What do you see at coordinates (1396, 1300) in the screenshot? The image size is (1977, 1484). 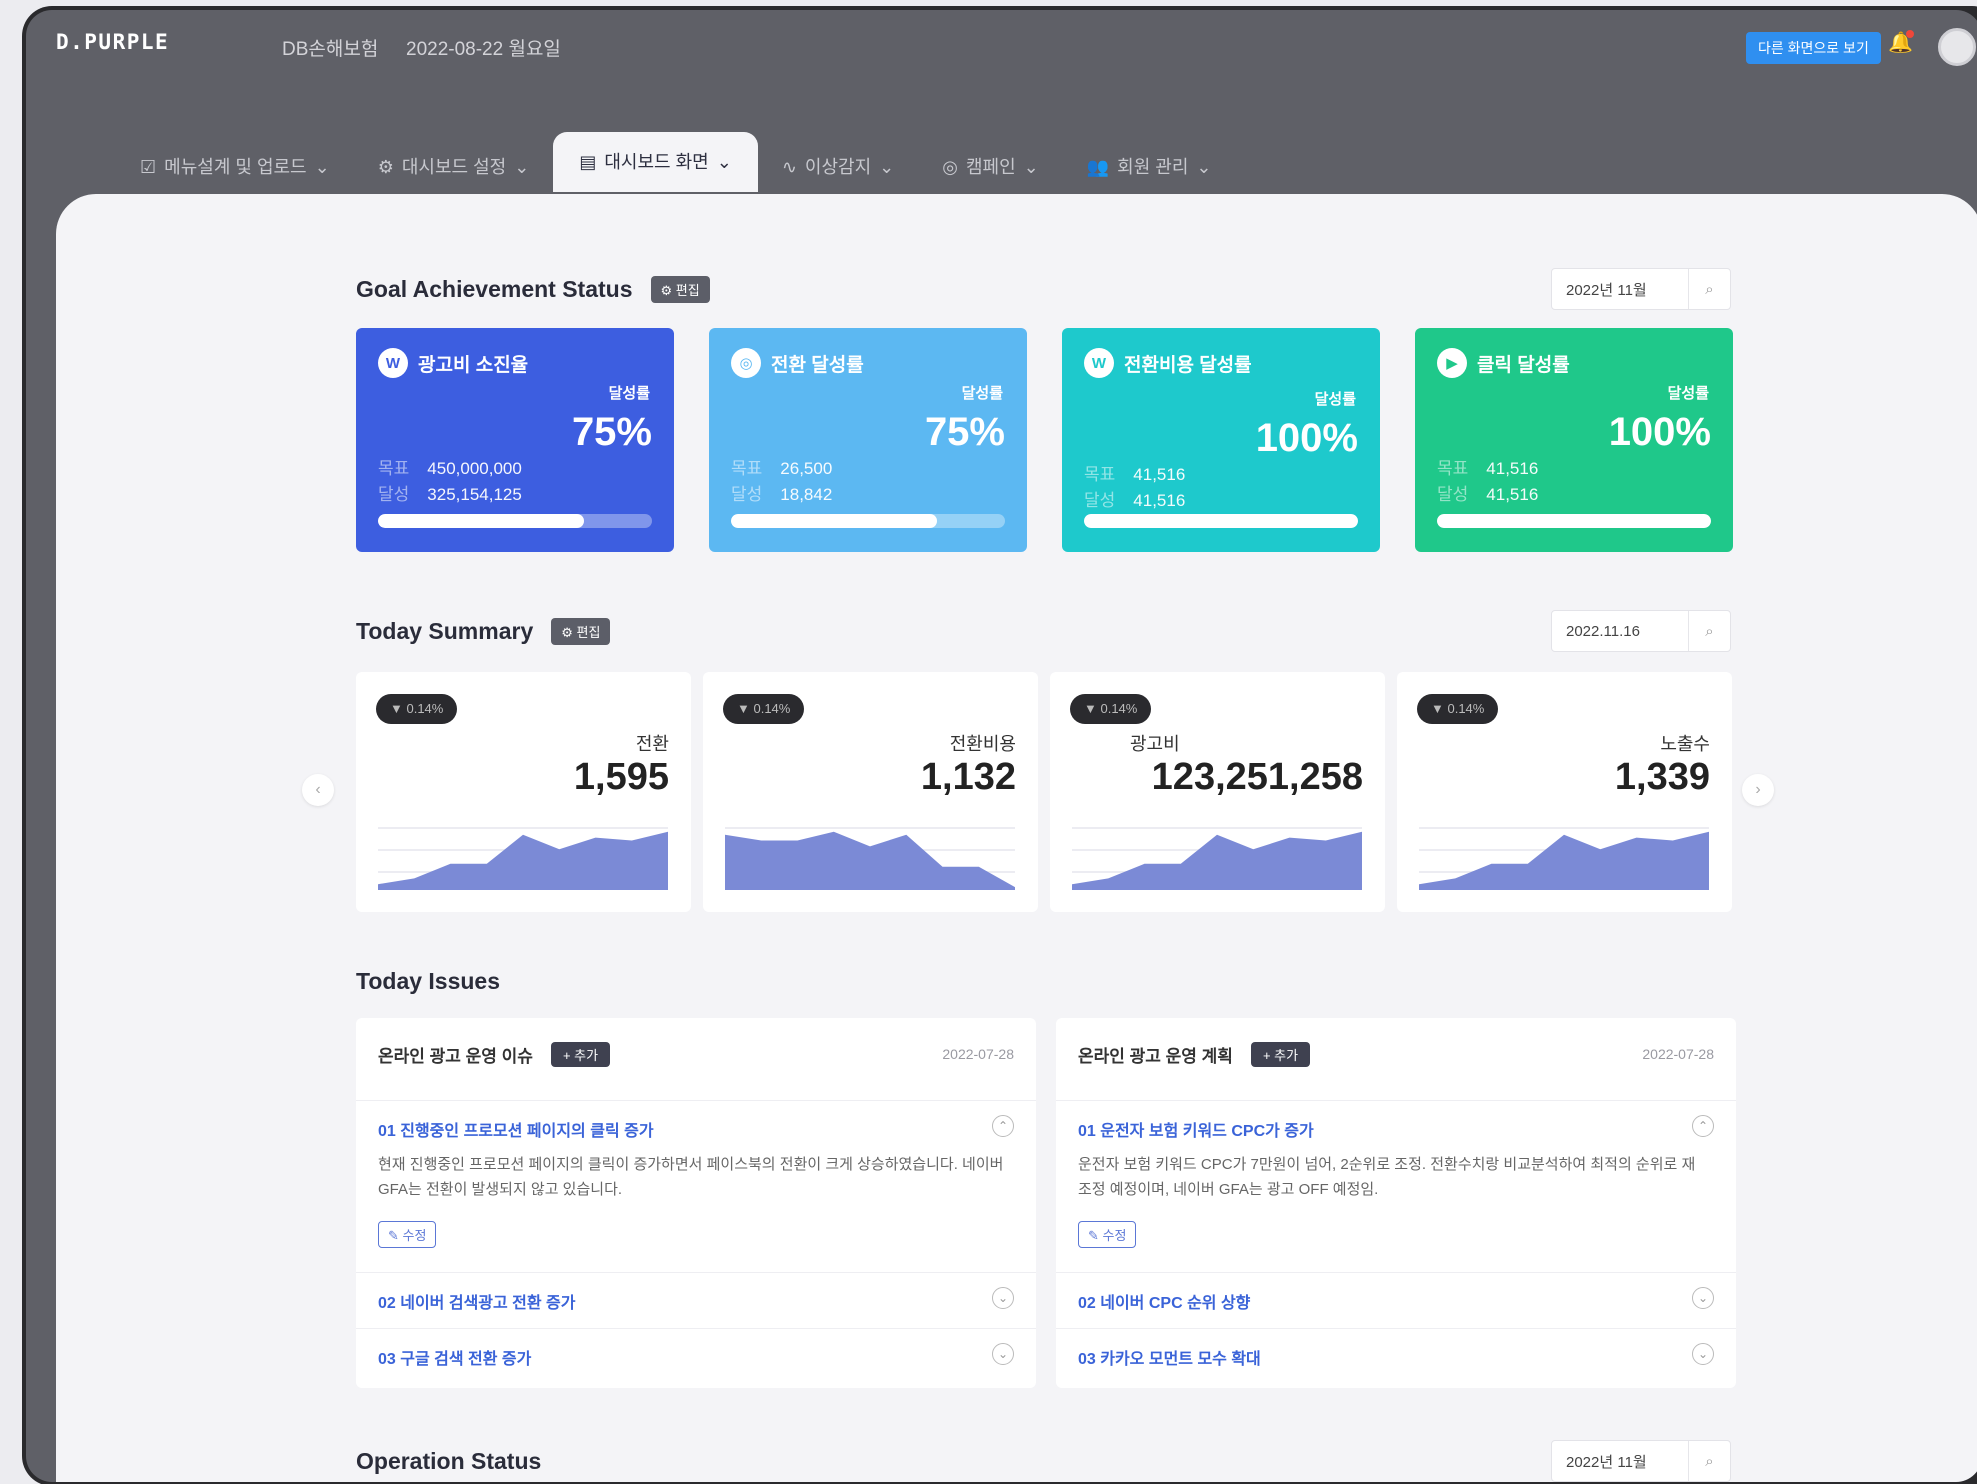 I see `issue-item: 02 네이버 CPC 순위 상향 ⌄` at bounding box center [1396, 1300].